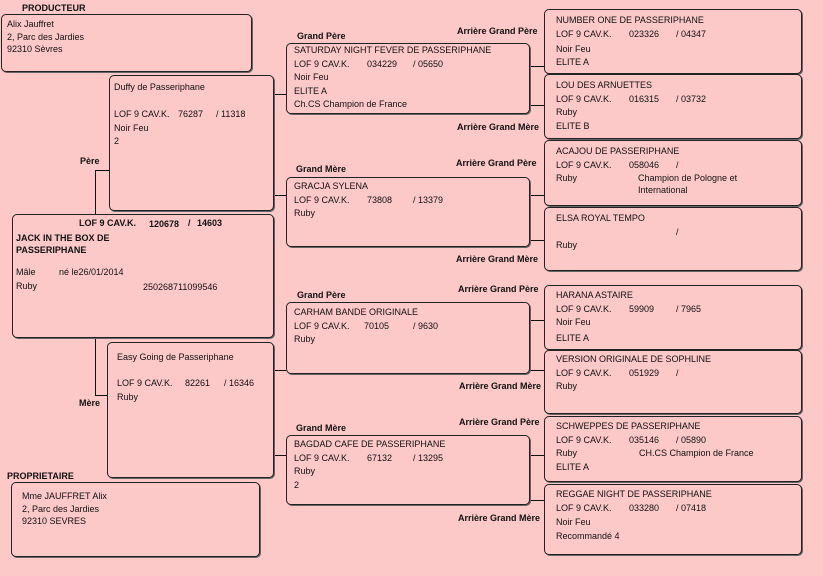  What do you see at coordinates (584, 373) in the screenshot?
I see `ggm3-lof: LOF 9 CAV.K.` at bounding box center [584, 373].